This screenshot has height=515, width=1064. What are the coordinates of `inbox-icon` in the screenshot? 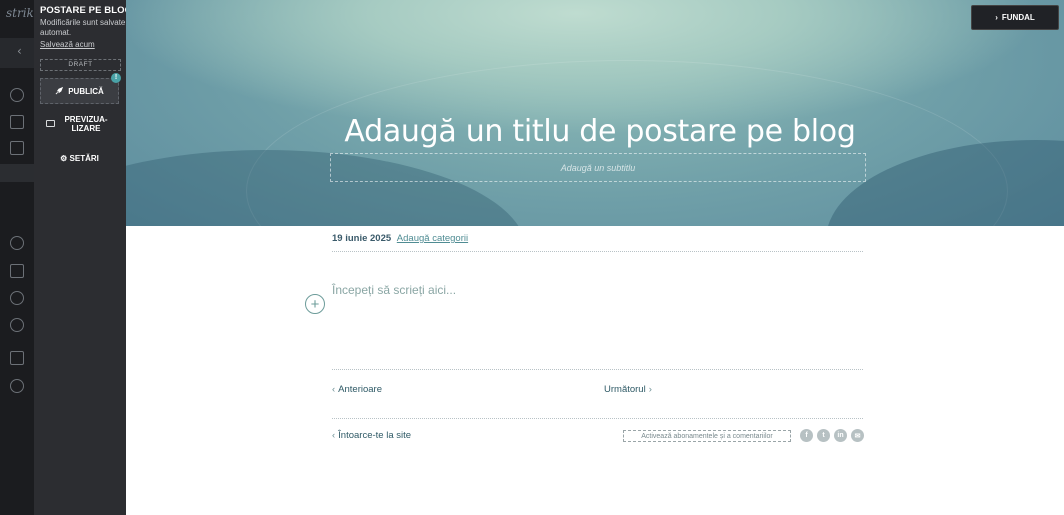 It's located at (17, 122).